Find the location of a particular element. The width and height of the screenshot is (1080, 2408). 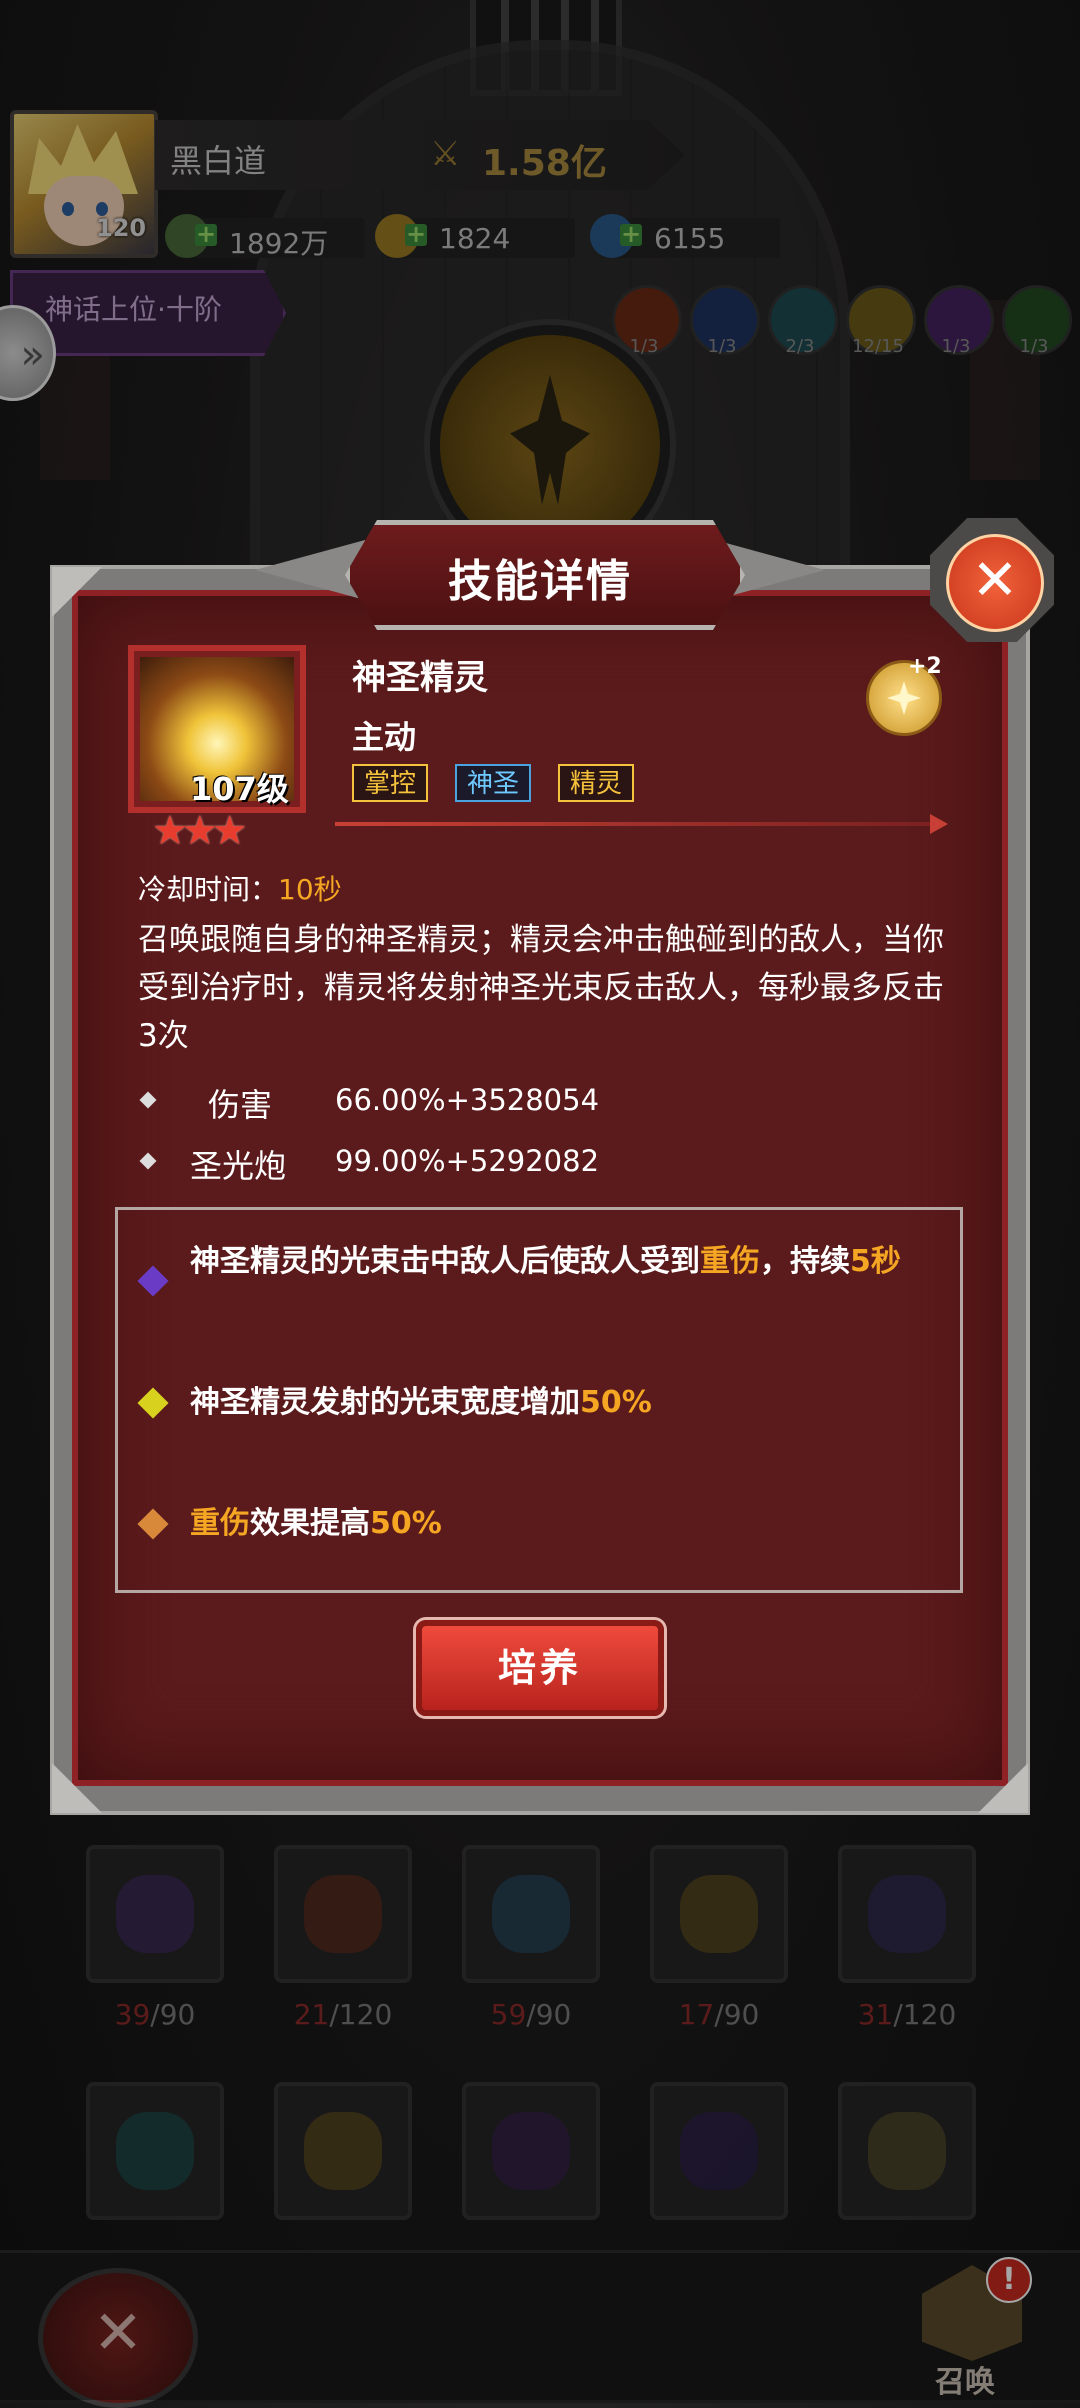

stat-label: 伤害 is located at coordinates (240, 1105).